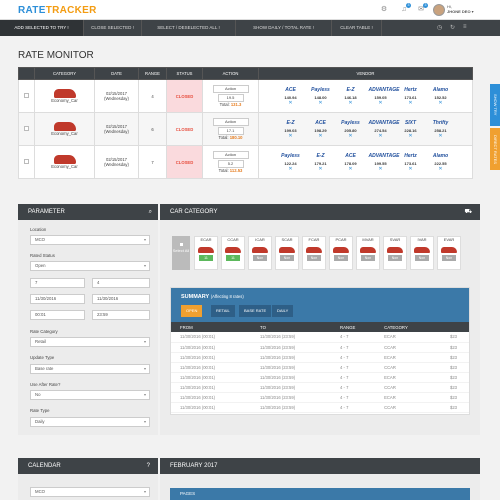 Image resolution: width=500 pixels, height=500 pixels. Describe the element at coordinates (495, 105) in the screenshot. I see `show-try-tab: SHOW TRY` at that location.